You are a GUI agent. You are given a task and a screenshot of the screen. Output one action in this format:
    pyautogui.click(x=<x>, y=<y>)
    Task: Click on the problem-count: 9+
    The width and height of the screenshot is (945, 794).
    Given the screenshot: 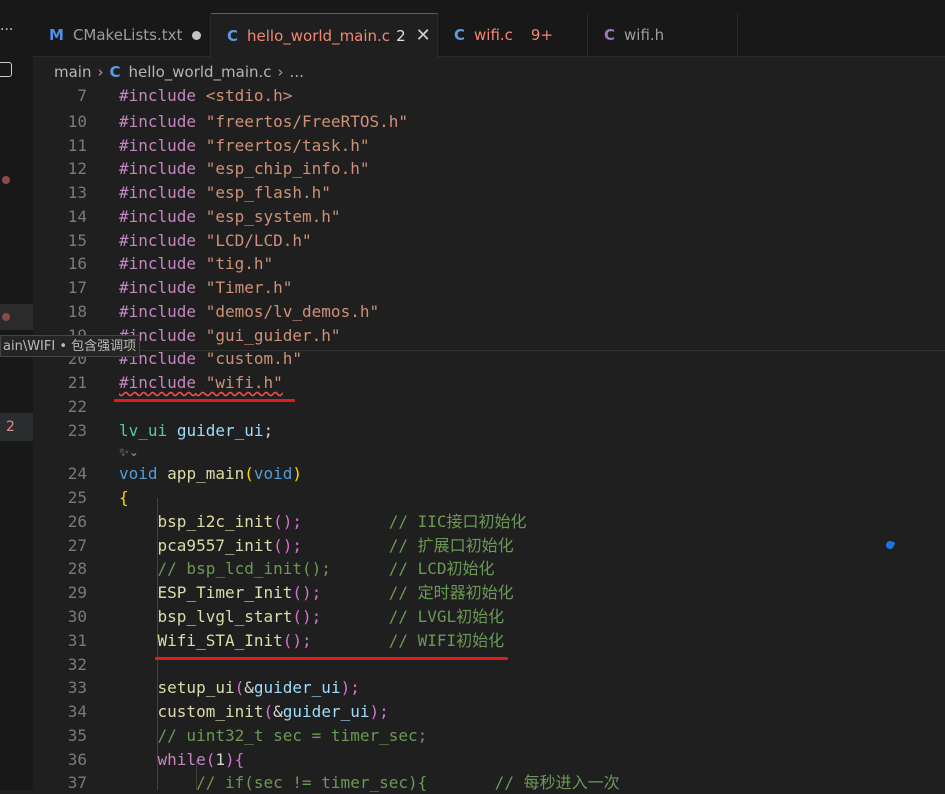 What is the action you would take?
    pyautogui.click(x=542, y=35)
    